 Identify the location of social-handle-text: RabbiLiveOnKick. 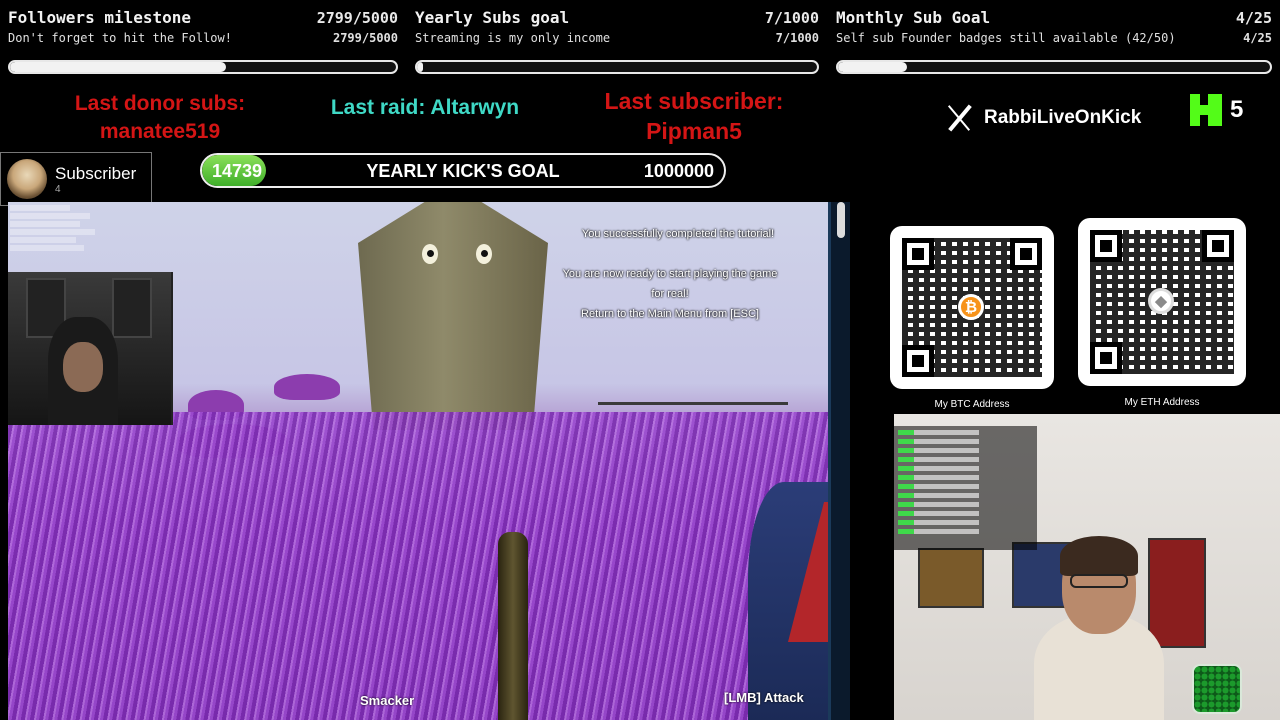
(1063, 117).